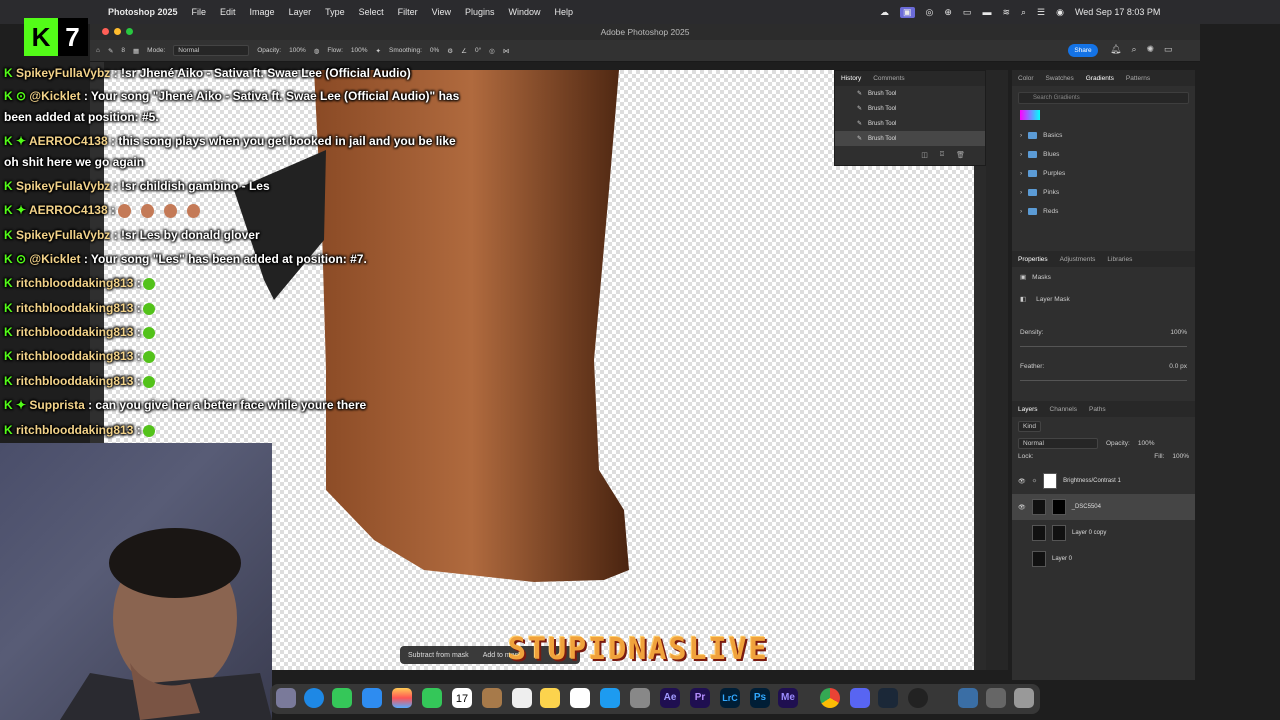 The image size is (1280, 720). What do you see at coordinates (480, 12) in the screenshot?
I see `menu-plugins: Plugins` at bounding box center [480, 12].